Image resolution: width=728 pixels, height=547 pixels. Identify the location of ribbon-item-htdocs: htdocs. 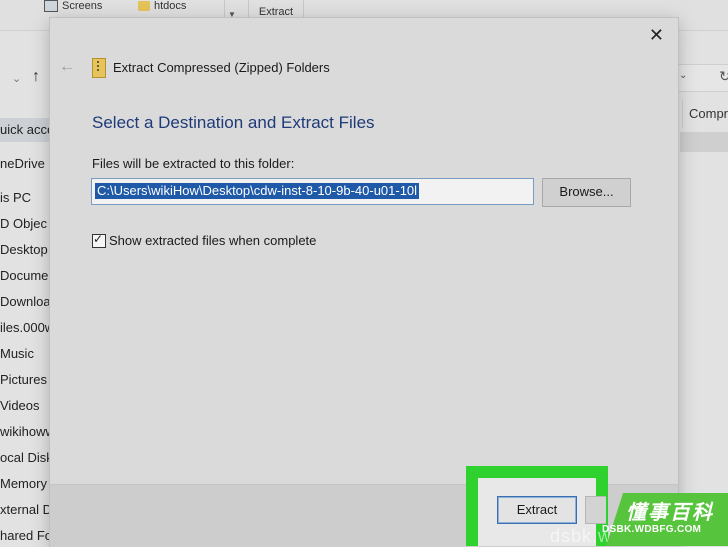
(162, 6).